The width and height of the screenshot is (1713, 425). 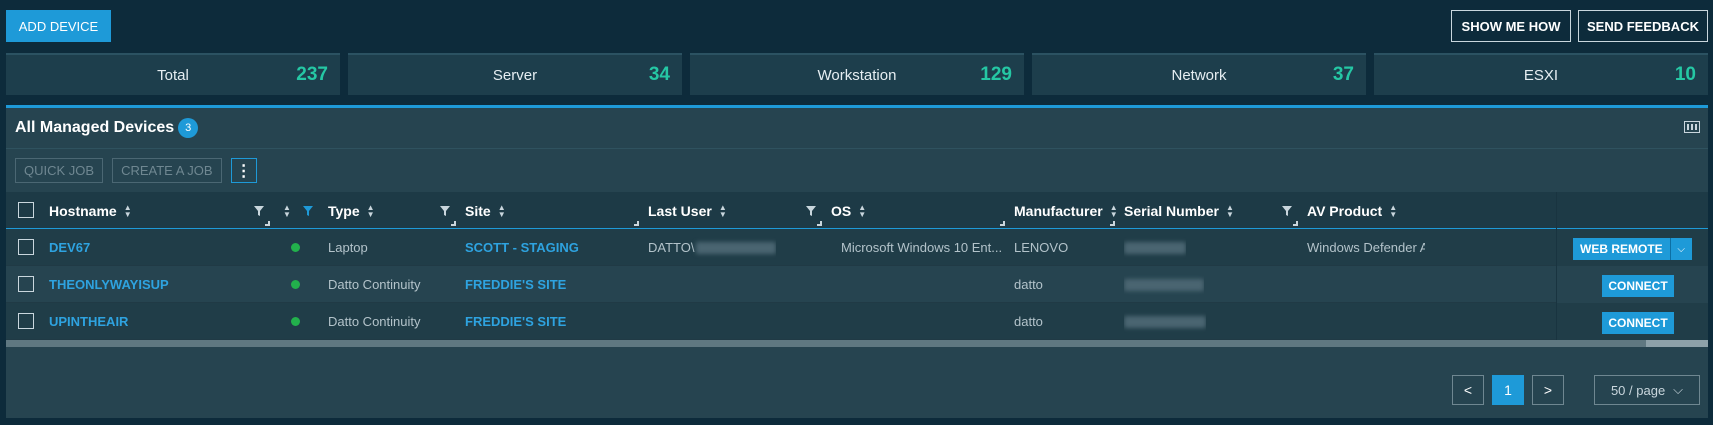 I want to click on add-device-button: ADD DEVICE, so click(x=58, y=26).